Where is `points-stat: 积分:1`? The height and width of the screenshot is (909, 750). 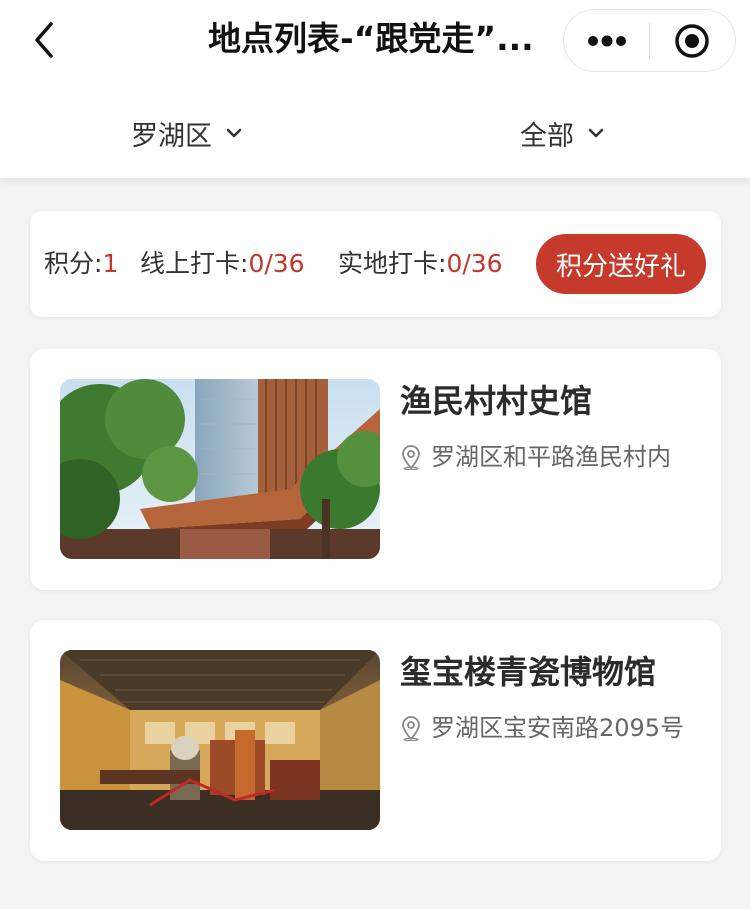 points-stat: 积分:1 is located at coordinates (81, 264).